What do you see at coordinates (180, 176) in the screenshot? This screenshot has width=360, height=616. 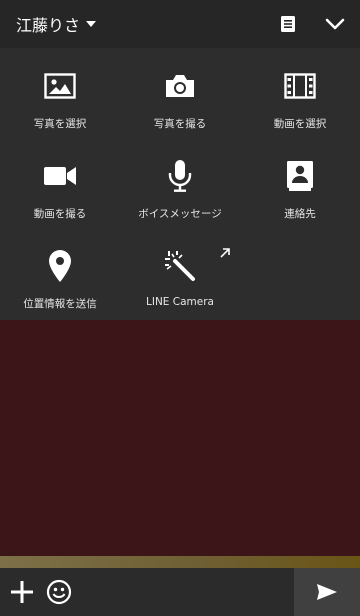 I see `microphone-icon` at bounding box center [180, 176].